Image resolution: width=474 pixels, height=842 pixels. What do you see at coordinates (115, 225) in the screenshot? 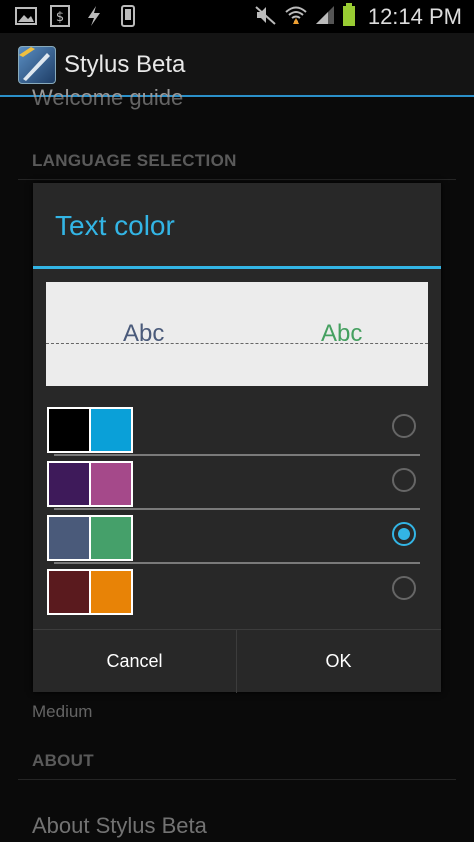
I see `dialog-title: Text color` at bounding box center [115, 225].